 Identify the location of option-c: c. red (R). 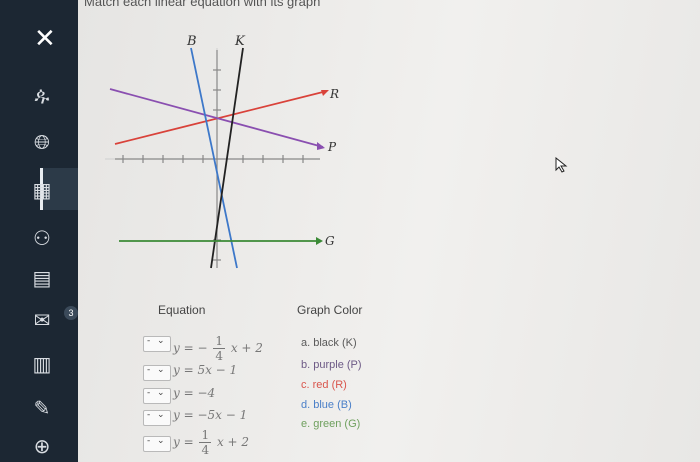
(324, 385).